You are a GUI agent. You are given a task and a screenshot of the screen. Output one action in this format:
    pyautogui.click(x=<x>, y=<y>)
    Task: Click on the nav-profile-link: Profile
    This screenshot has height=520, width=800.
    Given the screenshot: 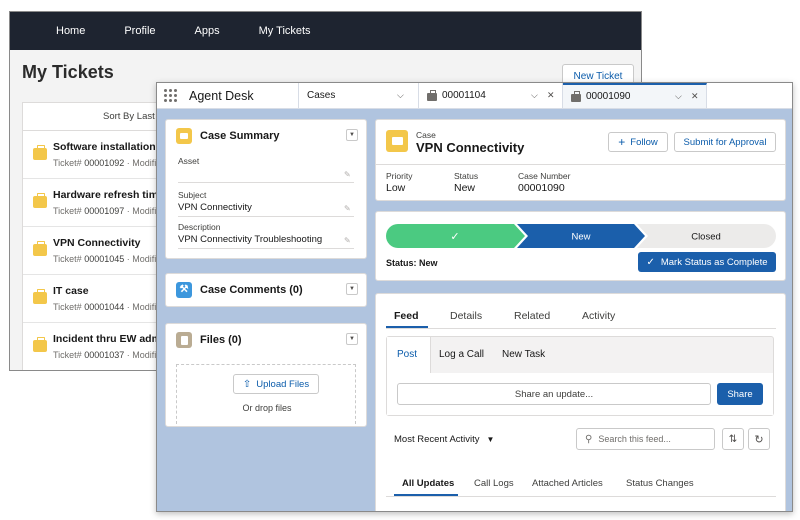 What is the action you would take?
    pyautogui.click(x=139, y=31)
    